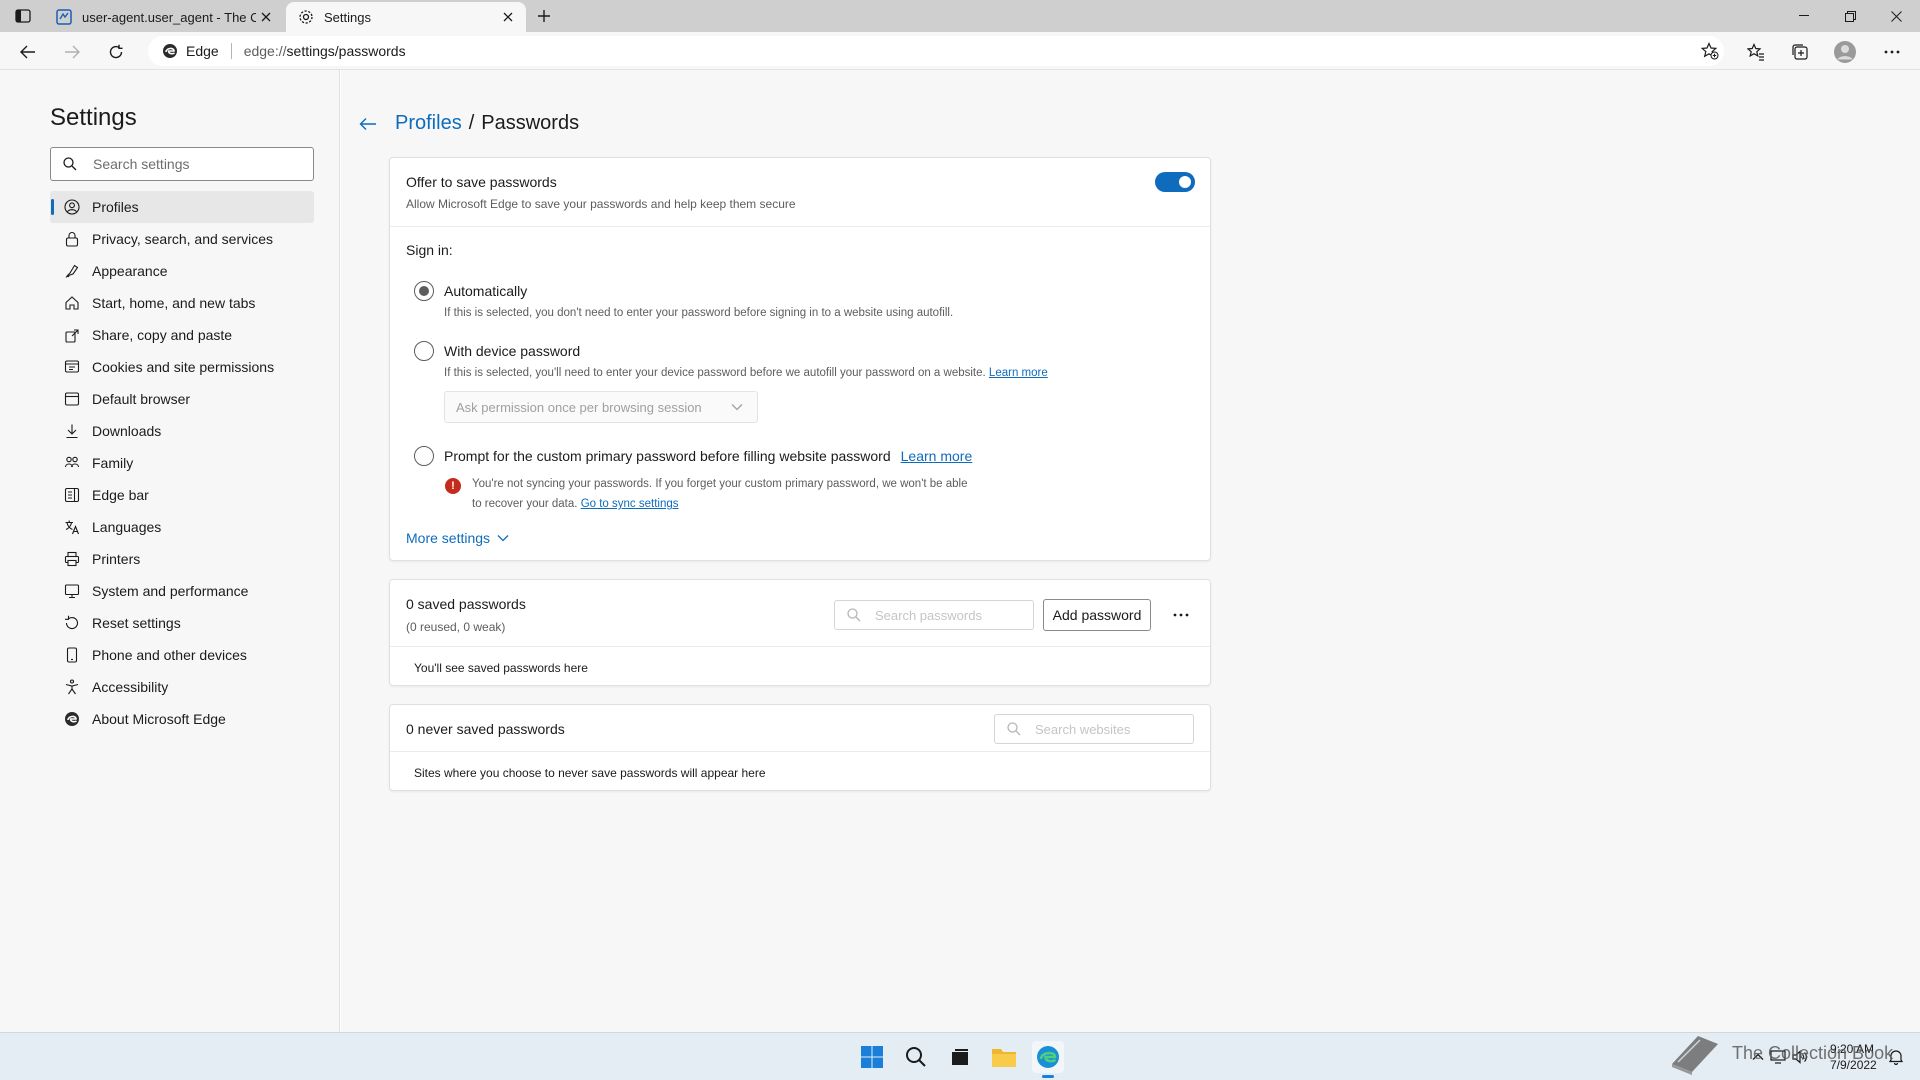  What do you see at coordinates (1896, 16) in the screenshot?
I see `close-window-icon` at bounding box center [1896, 16].